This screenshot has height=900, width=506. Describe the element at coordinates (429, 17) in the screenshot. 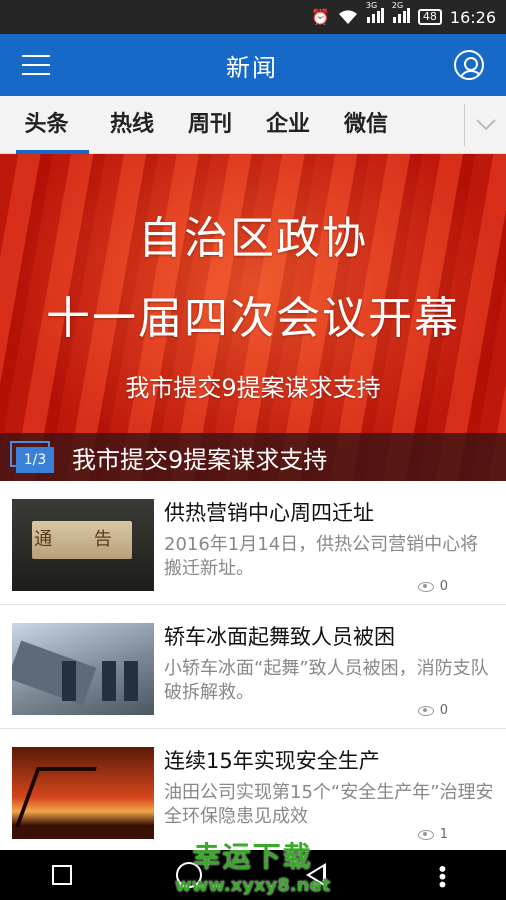

I see `battery-icon: 48` at that location.